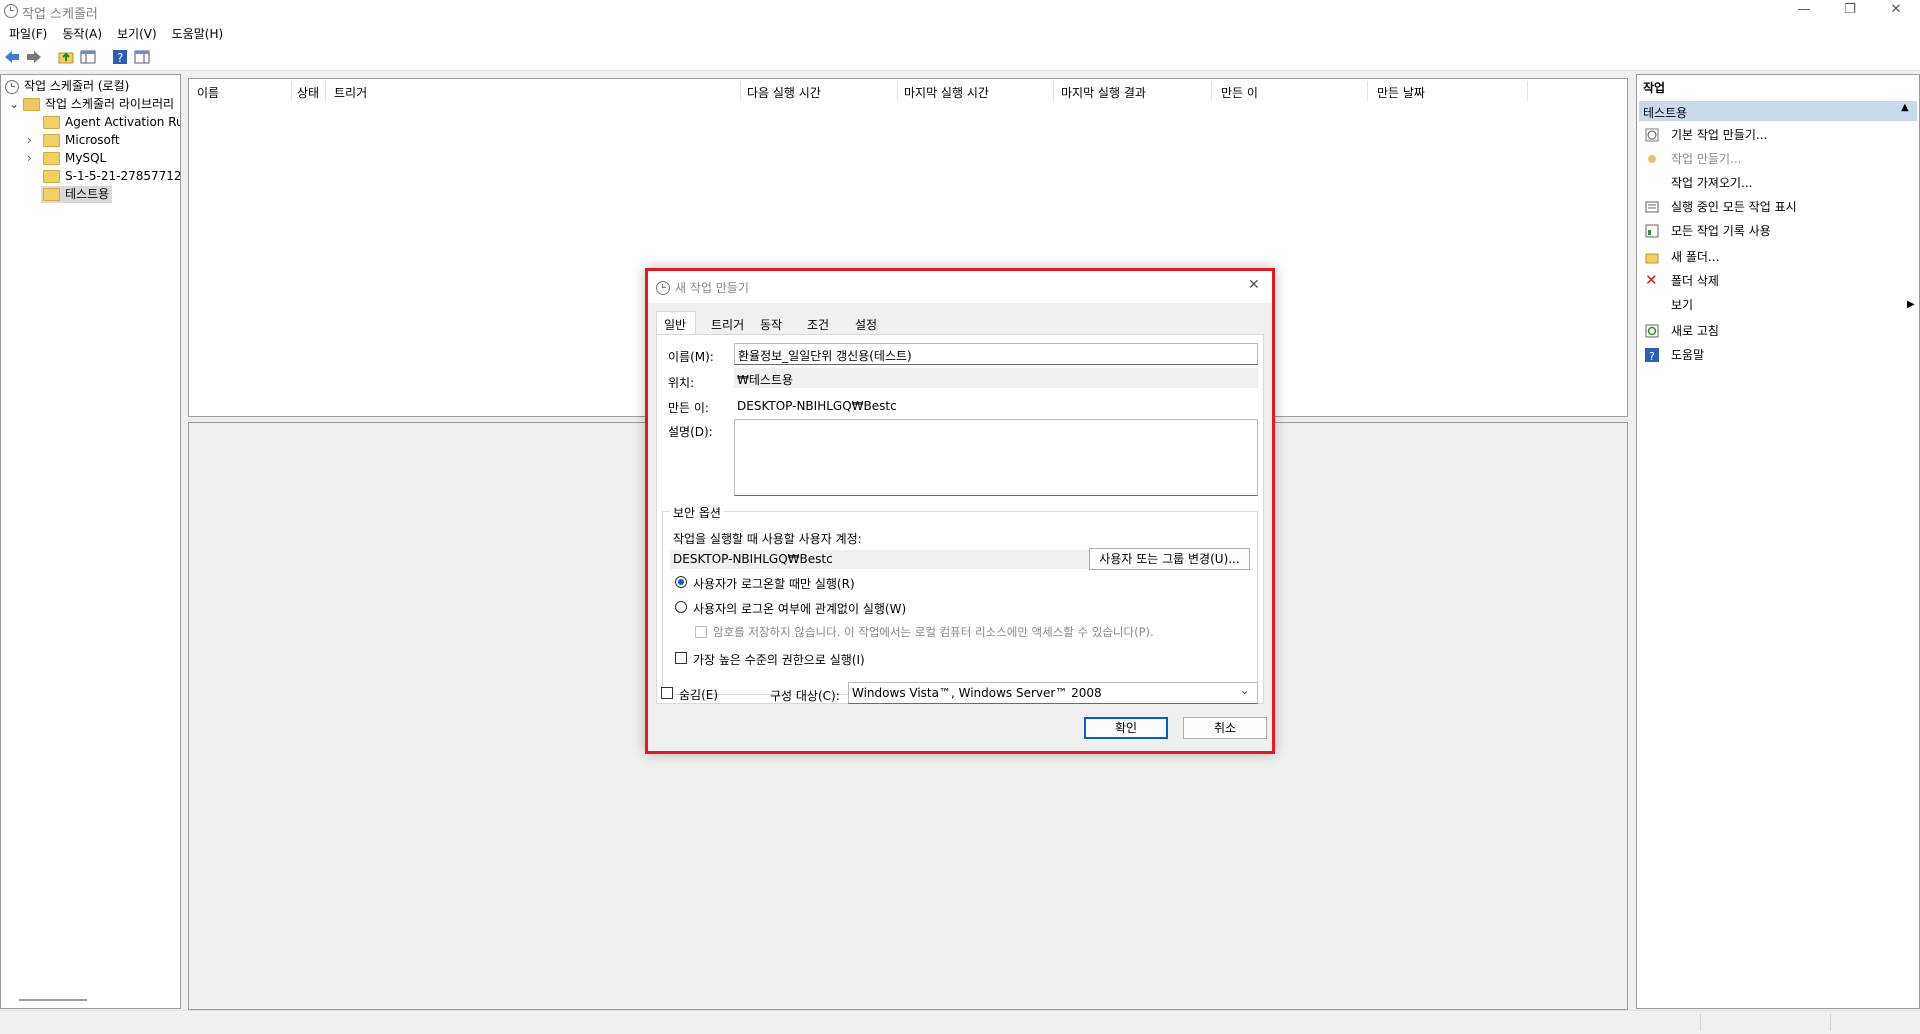  I want to click on dialog-title: 새 작업 만들기, so click(712, 288).